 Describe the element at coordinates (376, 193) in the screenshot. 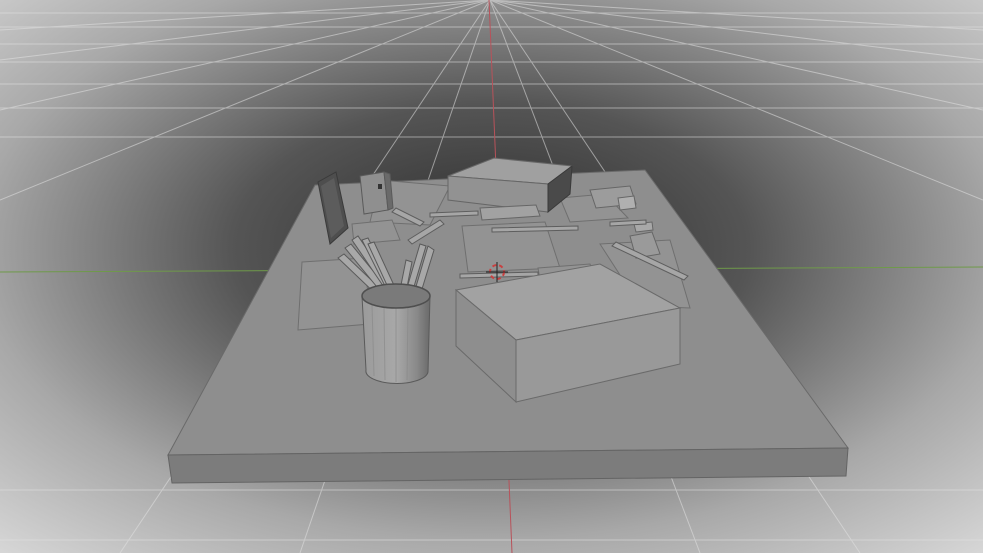

I see `small-device` at that location.